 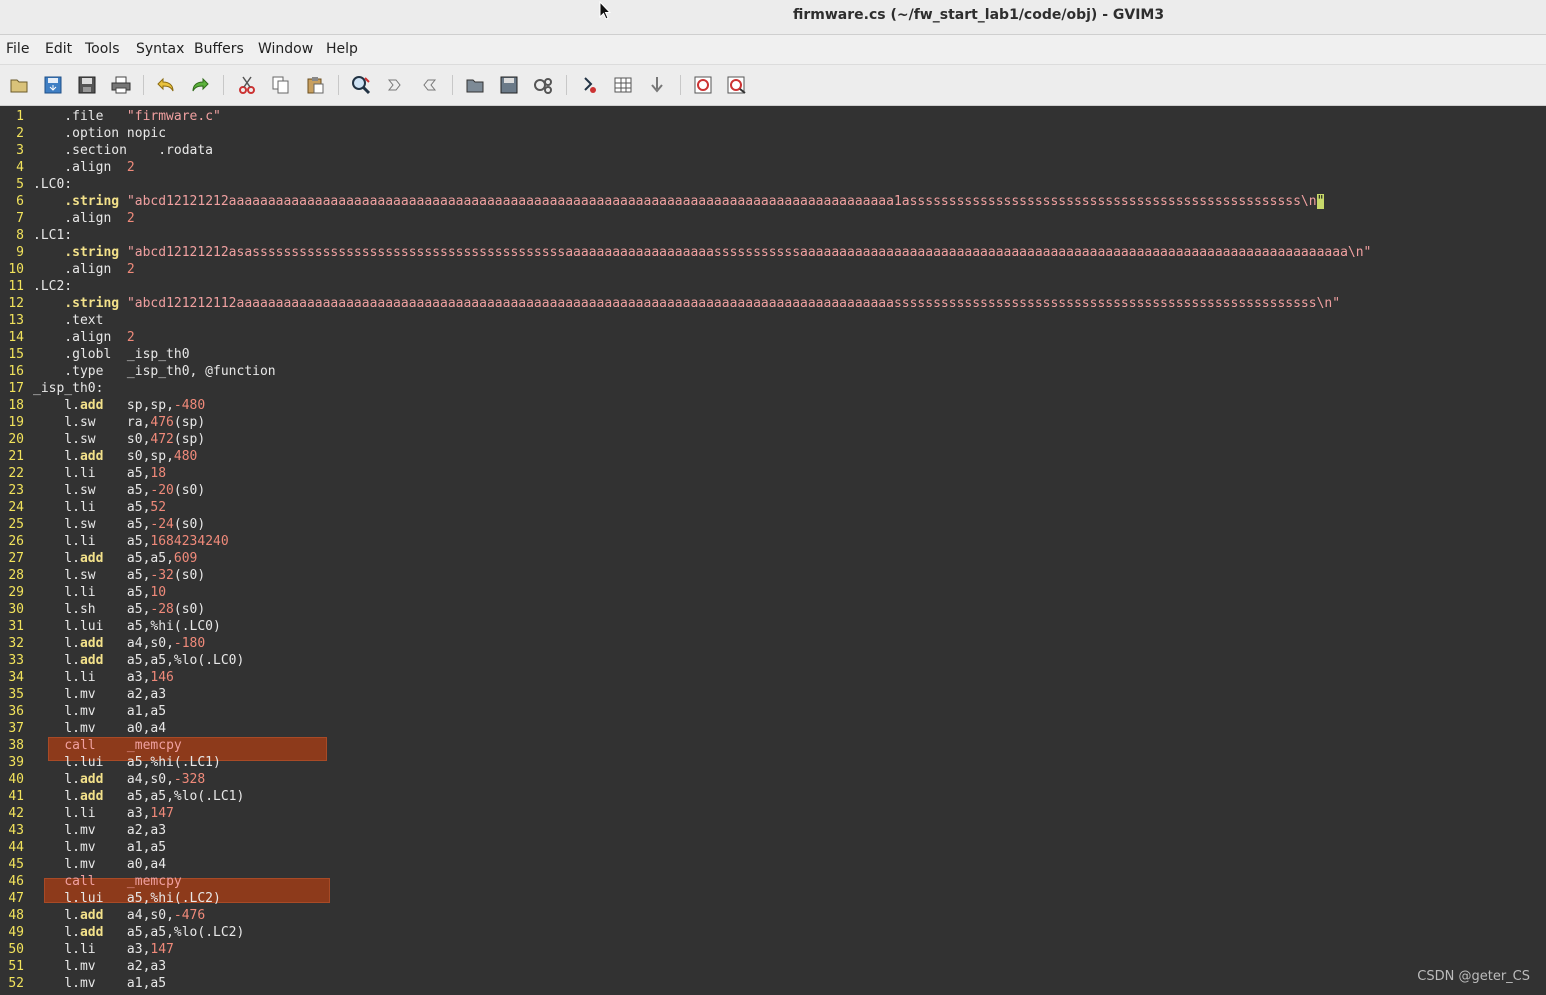 I want to click on line-text: l.sw a5,-32(s0), so click(x=119, y=575).